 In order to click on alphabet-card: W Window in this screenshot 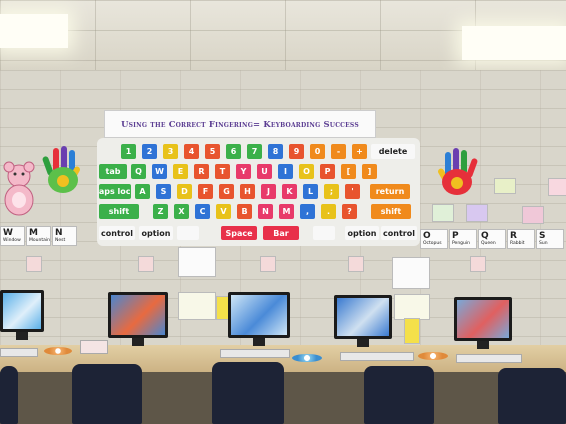, I will do `click(12, 236)`.